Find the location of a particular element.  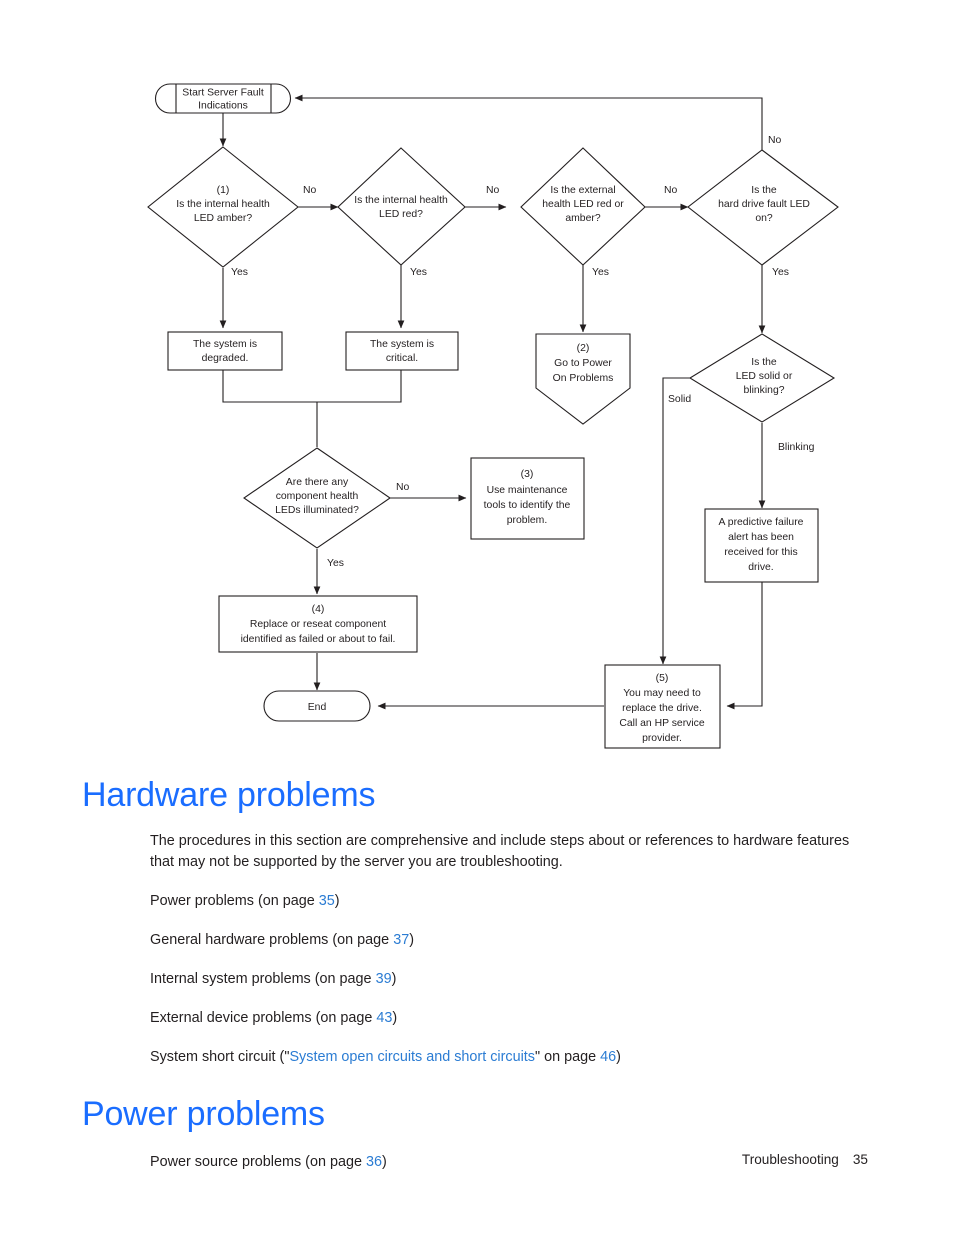

node-end: End is located at coordinates (317, 706).